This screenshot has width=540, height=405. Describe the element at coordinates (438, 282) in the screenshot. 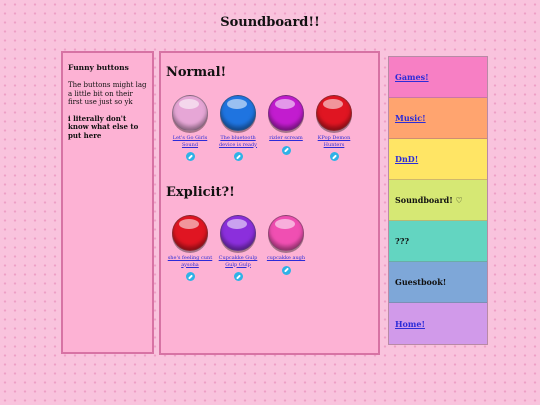

I see `nav-guestbook: Guestbook!` at that location.